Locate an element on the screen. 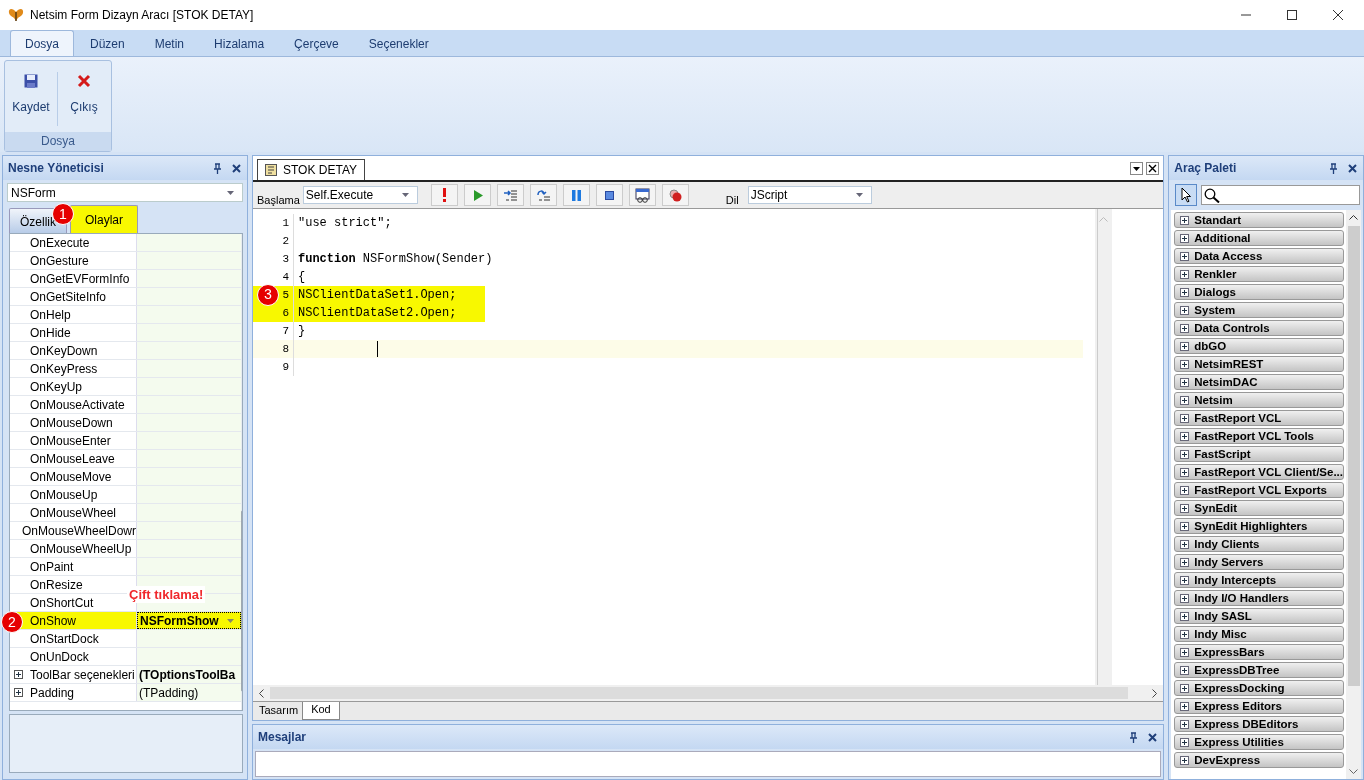  property-name: Padding is located at coordinates (52, 692).